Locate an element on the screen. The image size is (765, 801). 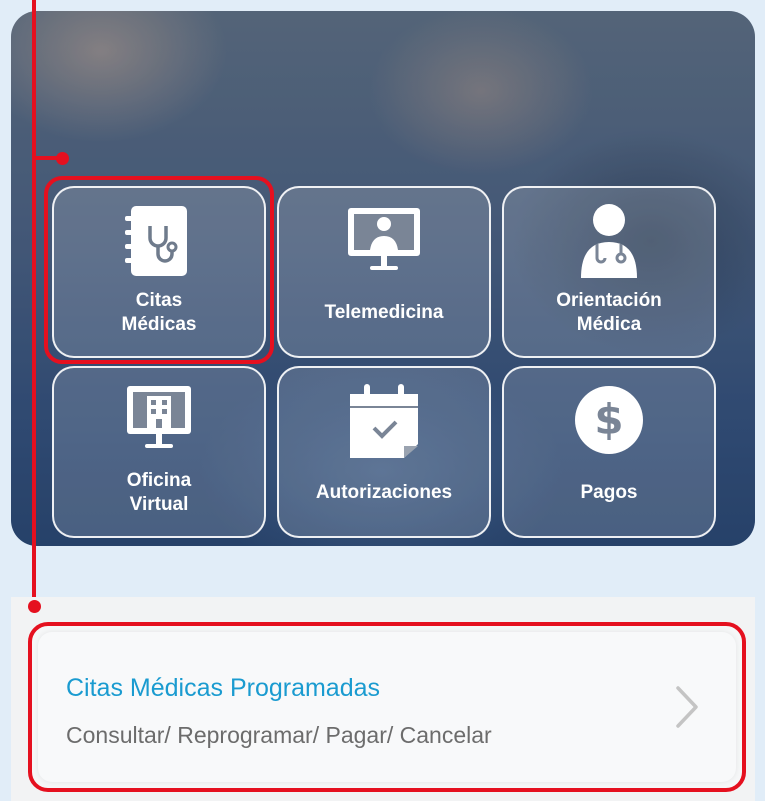
tile-label: Pagos is located at coordinates (609, 492).